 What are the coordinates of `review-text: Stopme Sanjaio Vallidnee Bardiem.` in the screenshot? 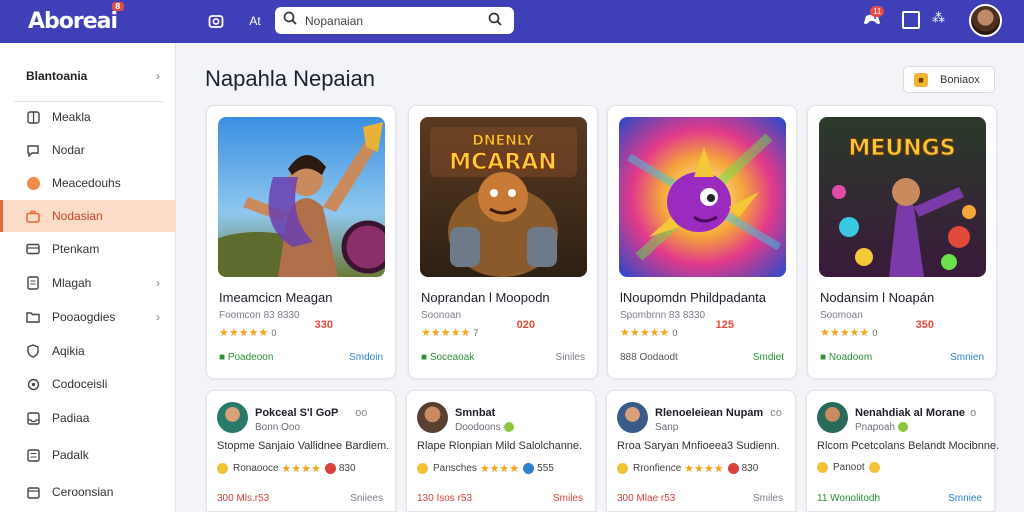 It's located at (303, 446).